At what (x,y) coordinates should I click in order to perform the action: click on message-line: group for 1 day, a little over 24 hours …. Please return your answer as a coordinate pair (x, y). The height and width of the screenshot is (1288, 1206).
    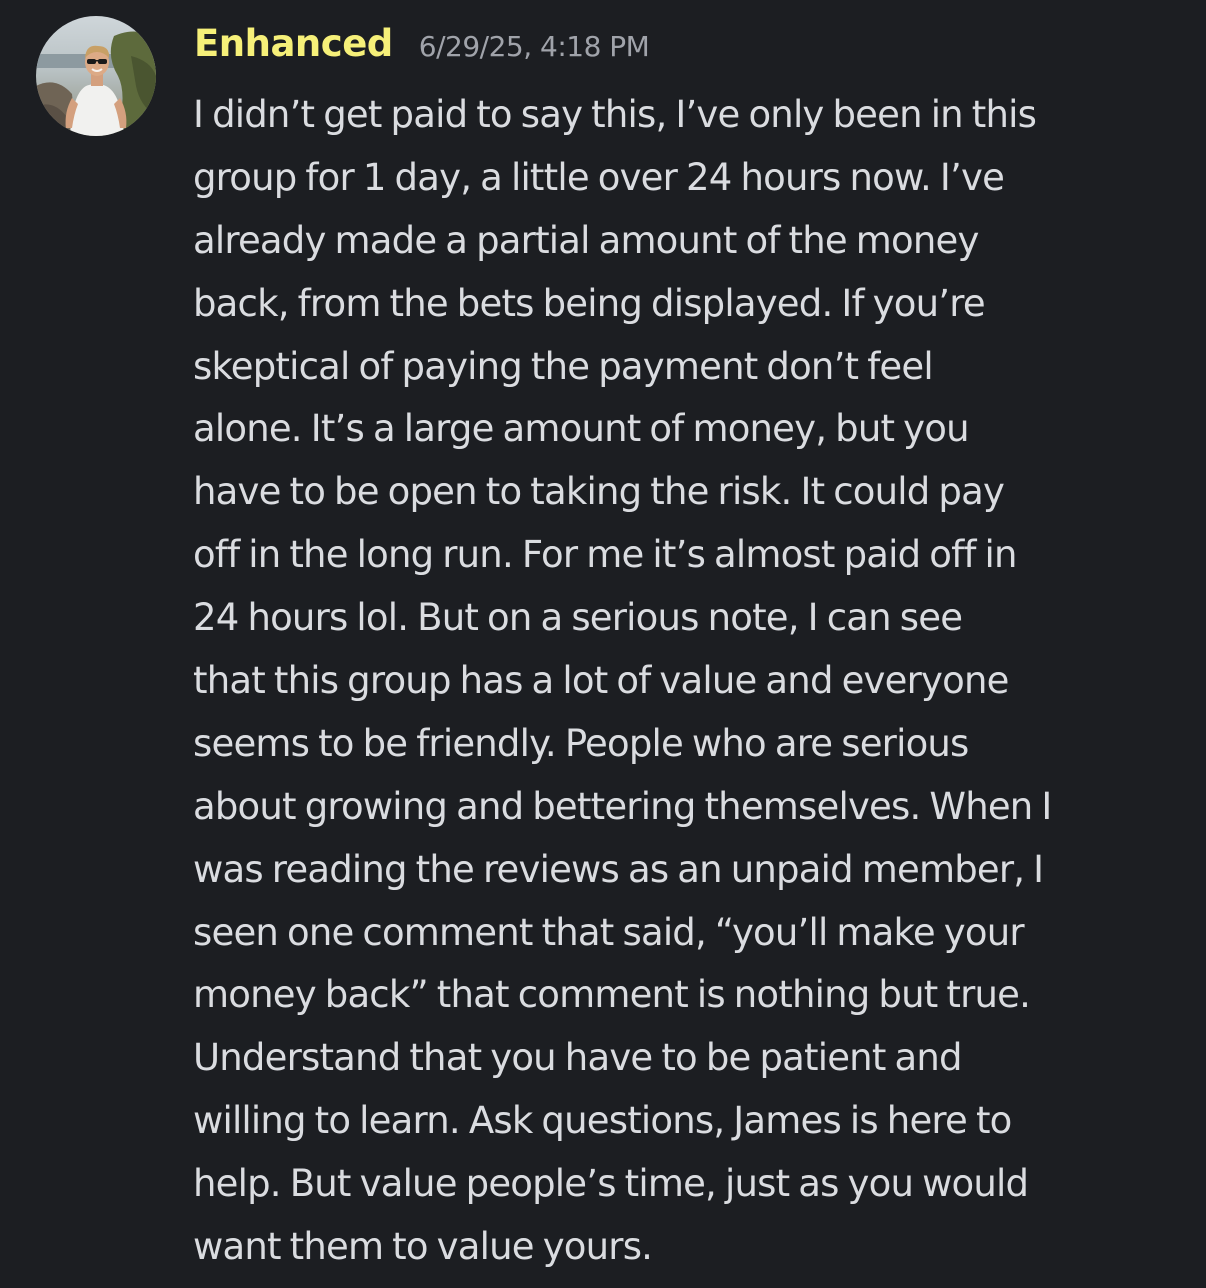
    Looking at the image, I should click on (599, 177).